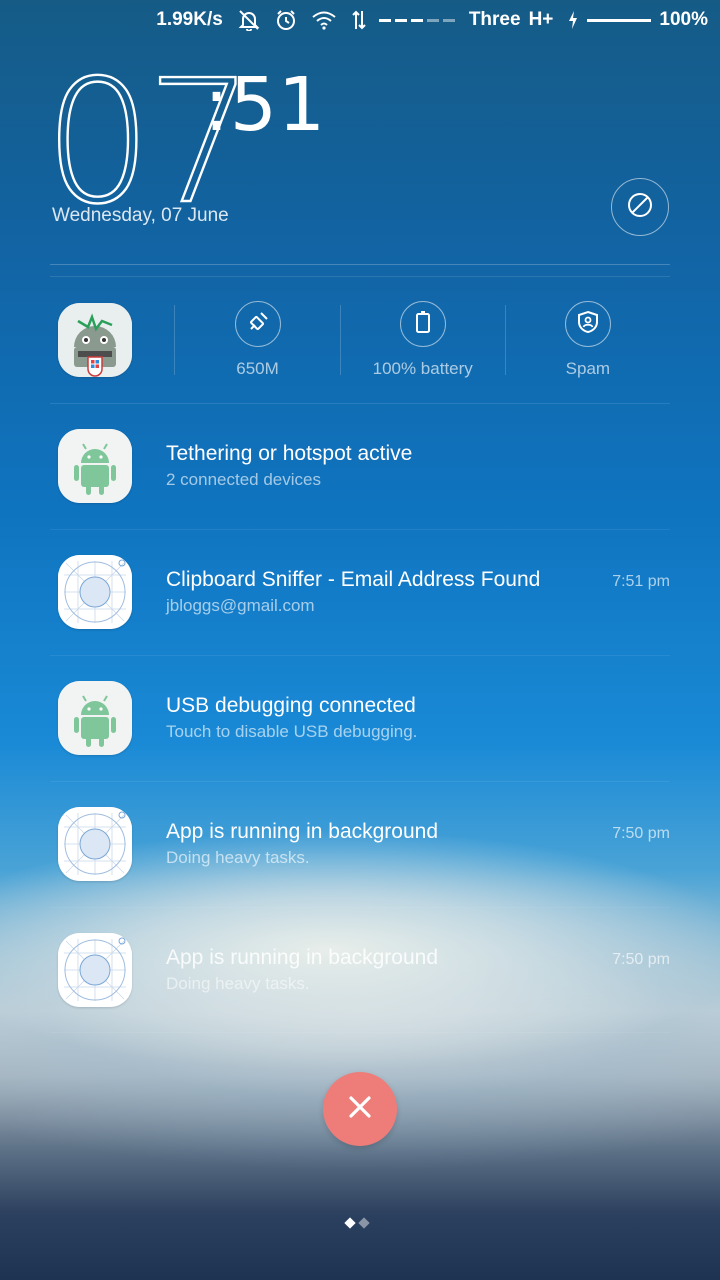 The height and width of the screenshot is (1280, 720). I want to click on notification-title: Clipboard Sniffer - Email Address Found, so click(353, 579).